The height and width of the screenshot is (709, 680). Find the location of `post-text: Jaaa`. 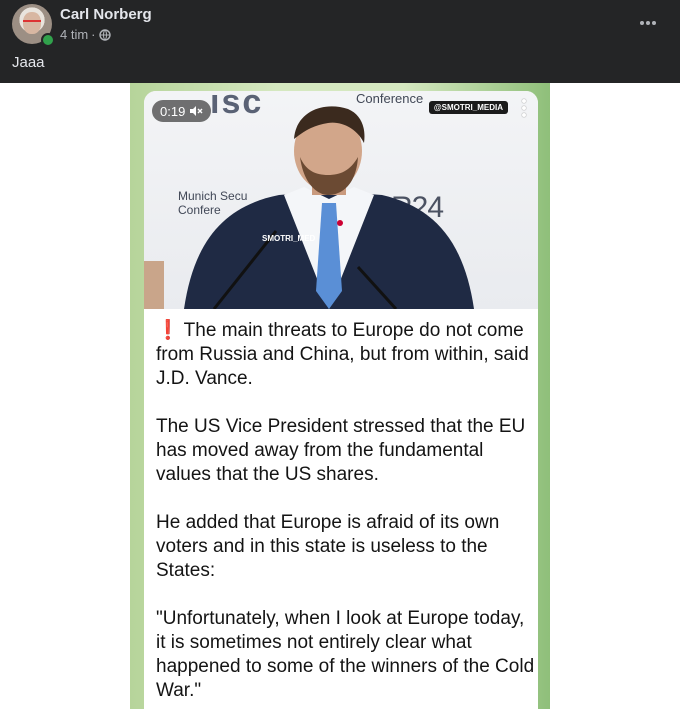

post-text: Jaaa is located at coordinates (28, 62).